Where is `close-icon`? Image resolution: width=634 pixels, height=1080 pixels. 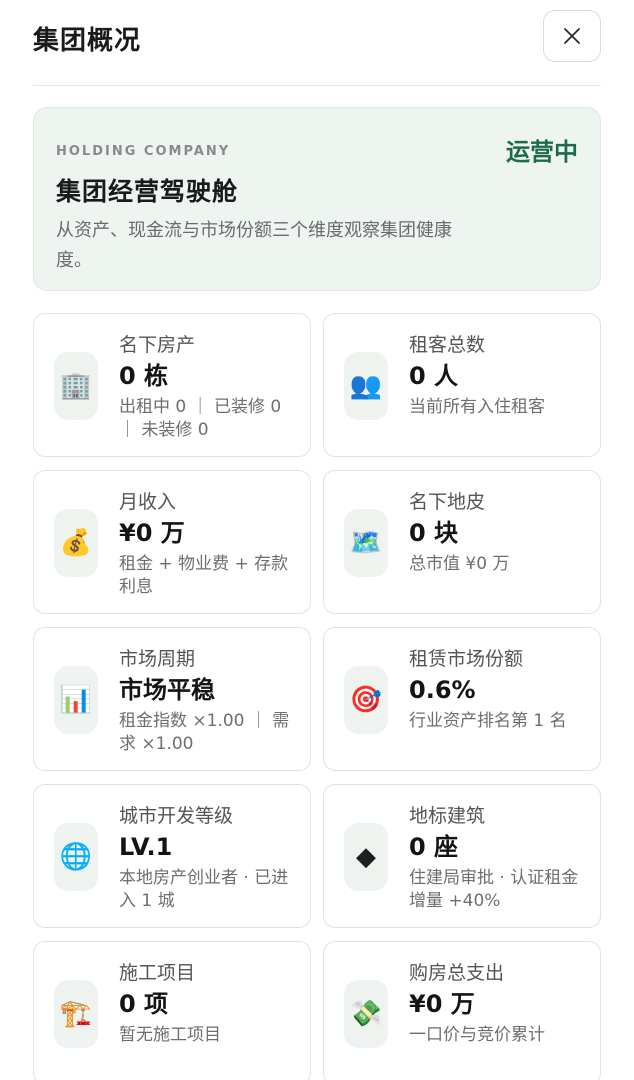 close-icon is located at coordinates (572, 36).